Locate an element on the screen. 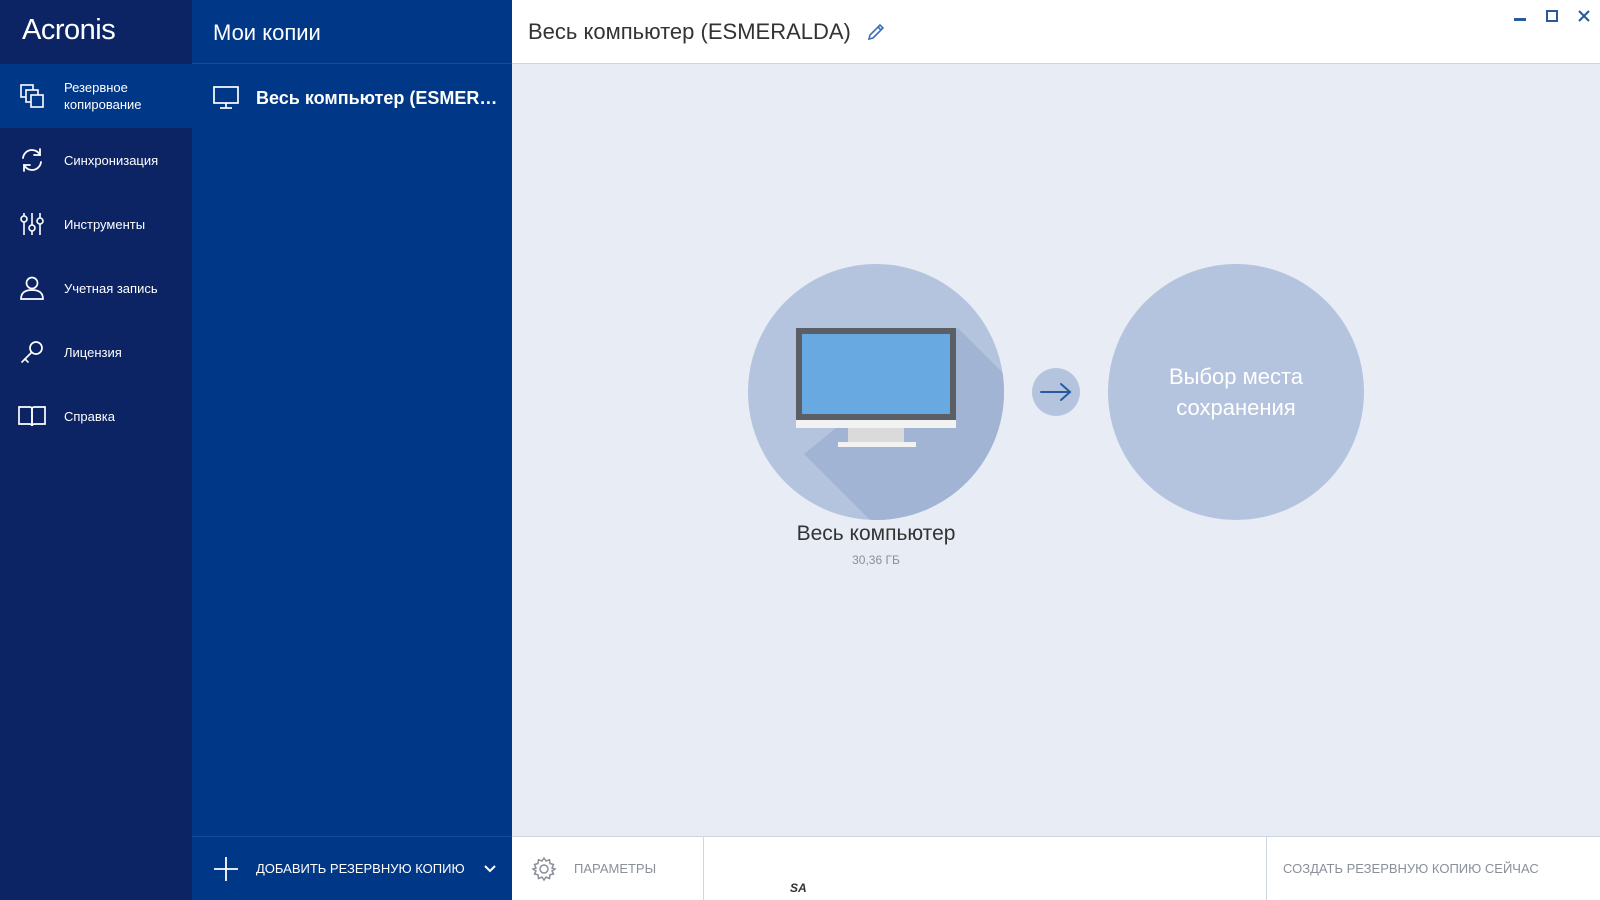  arrow-right-button is located at coordinates (1056, 392).